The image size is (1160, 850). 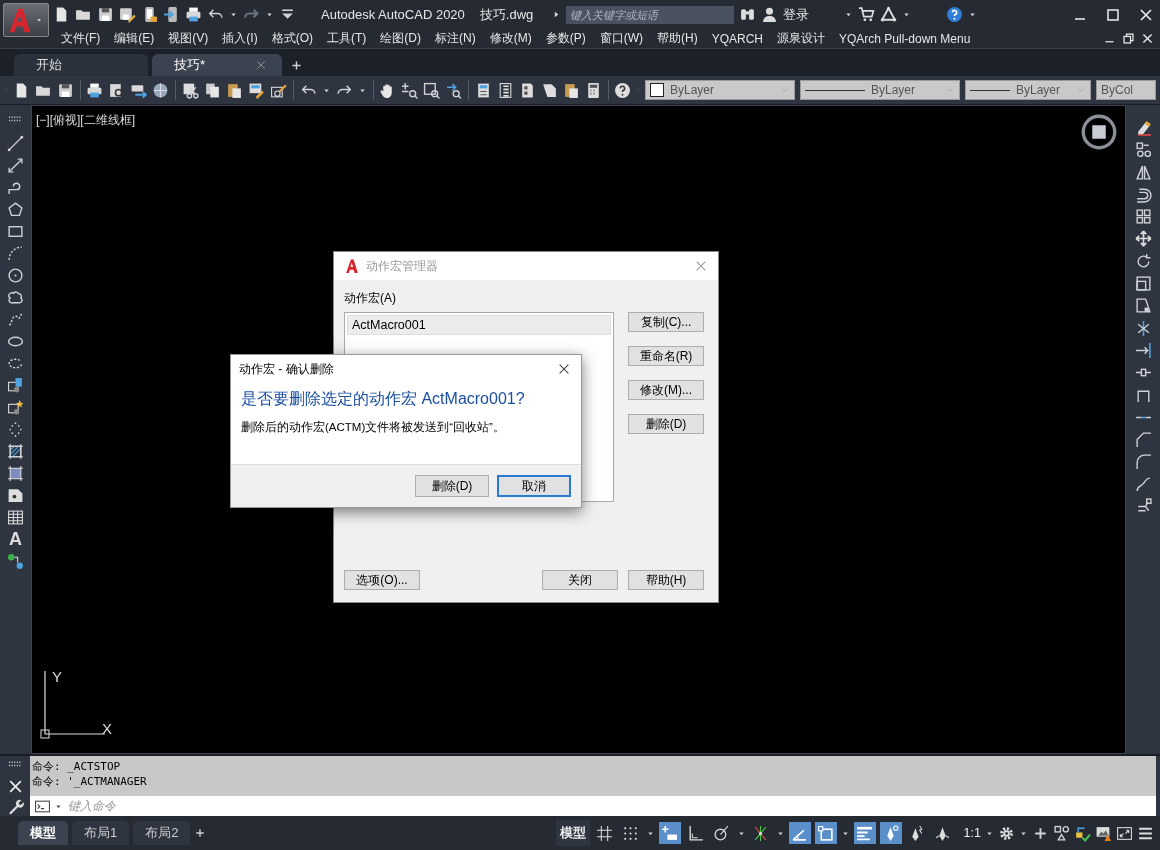 I want to click on menu-item: 修改(M), so click(x=510, y=38).